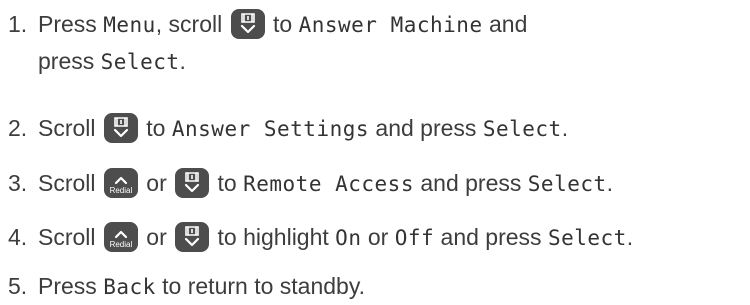 The width and height of the screenshot is (750, 305). I want to click on step-5: 5. Press Back to return to standby., so click(186, 286).